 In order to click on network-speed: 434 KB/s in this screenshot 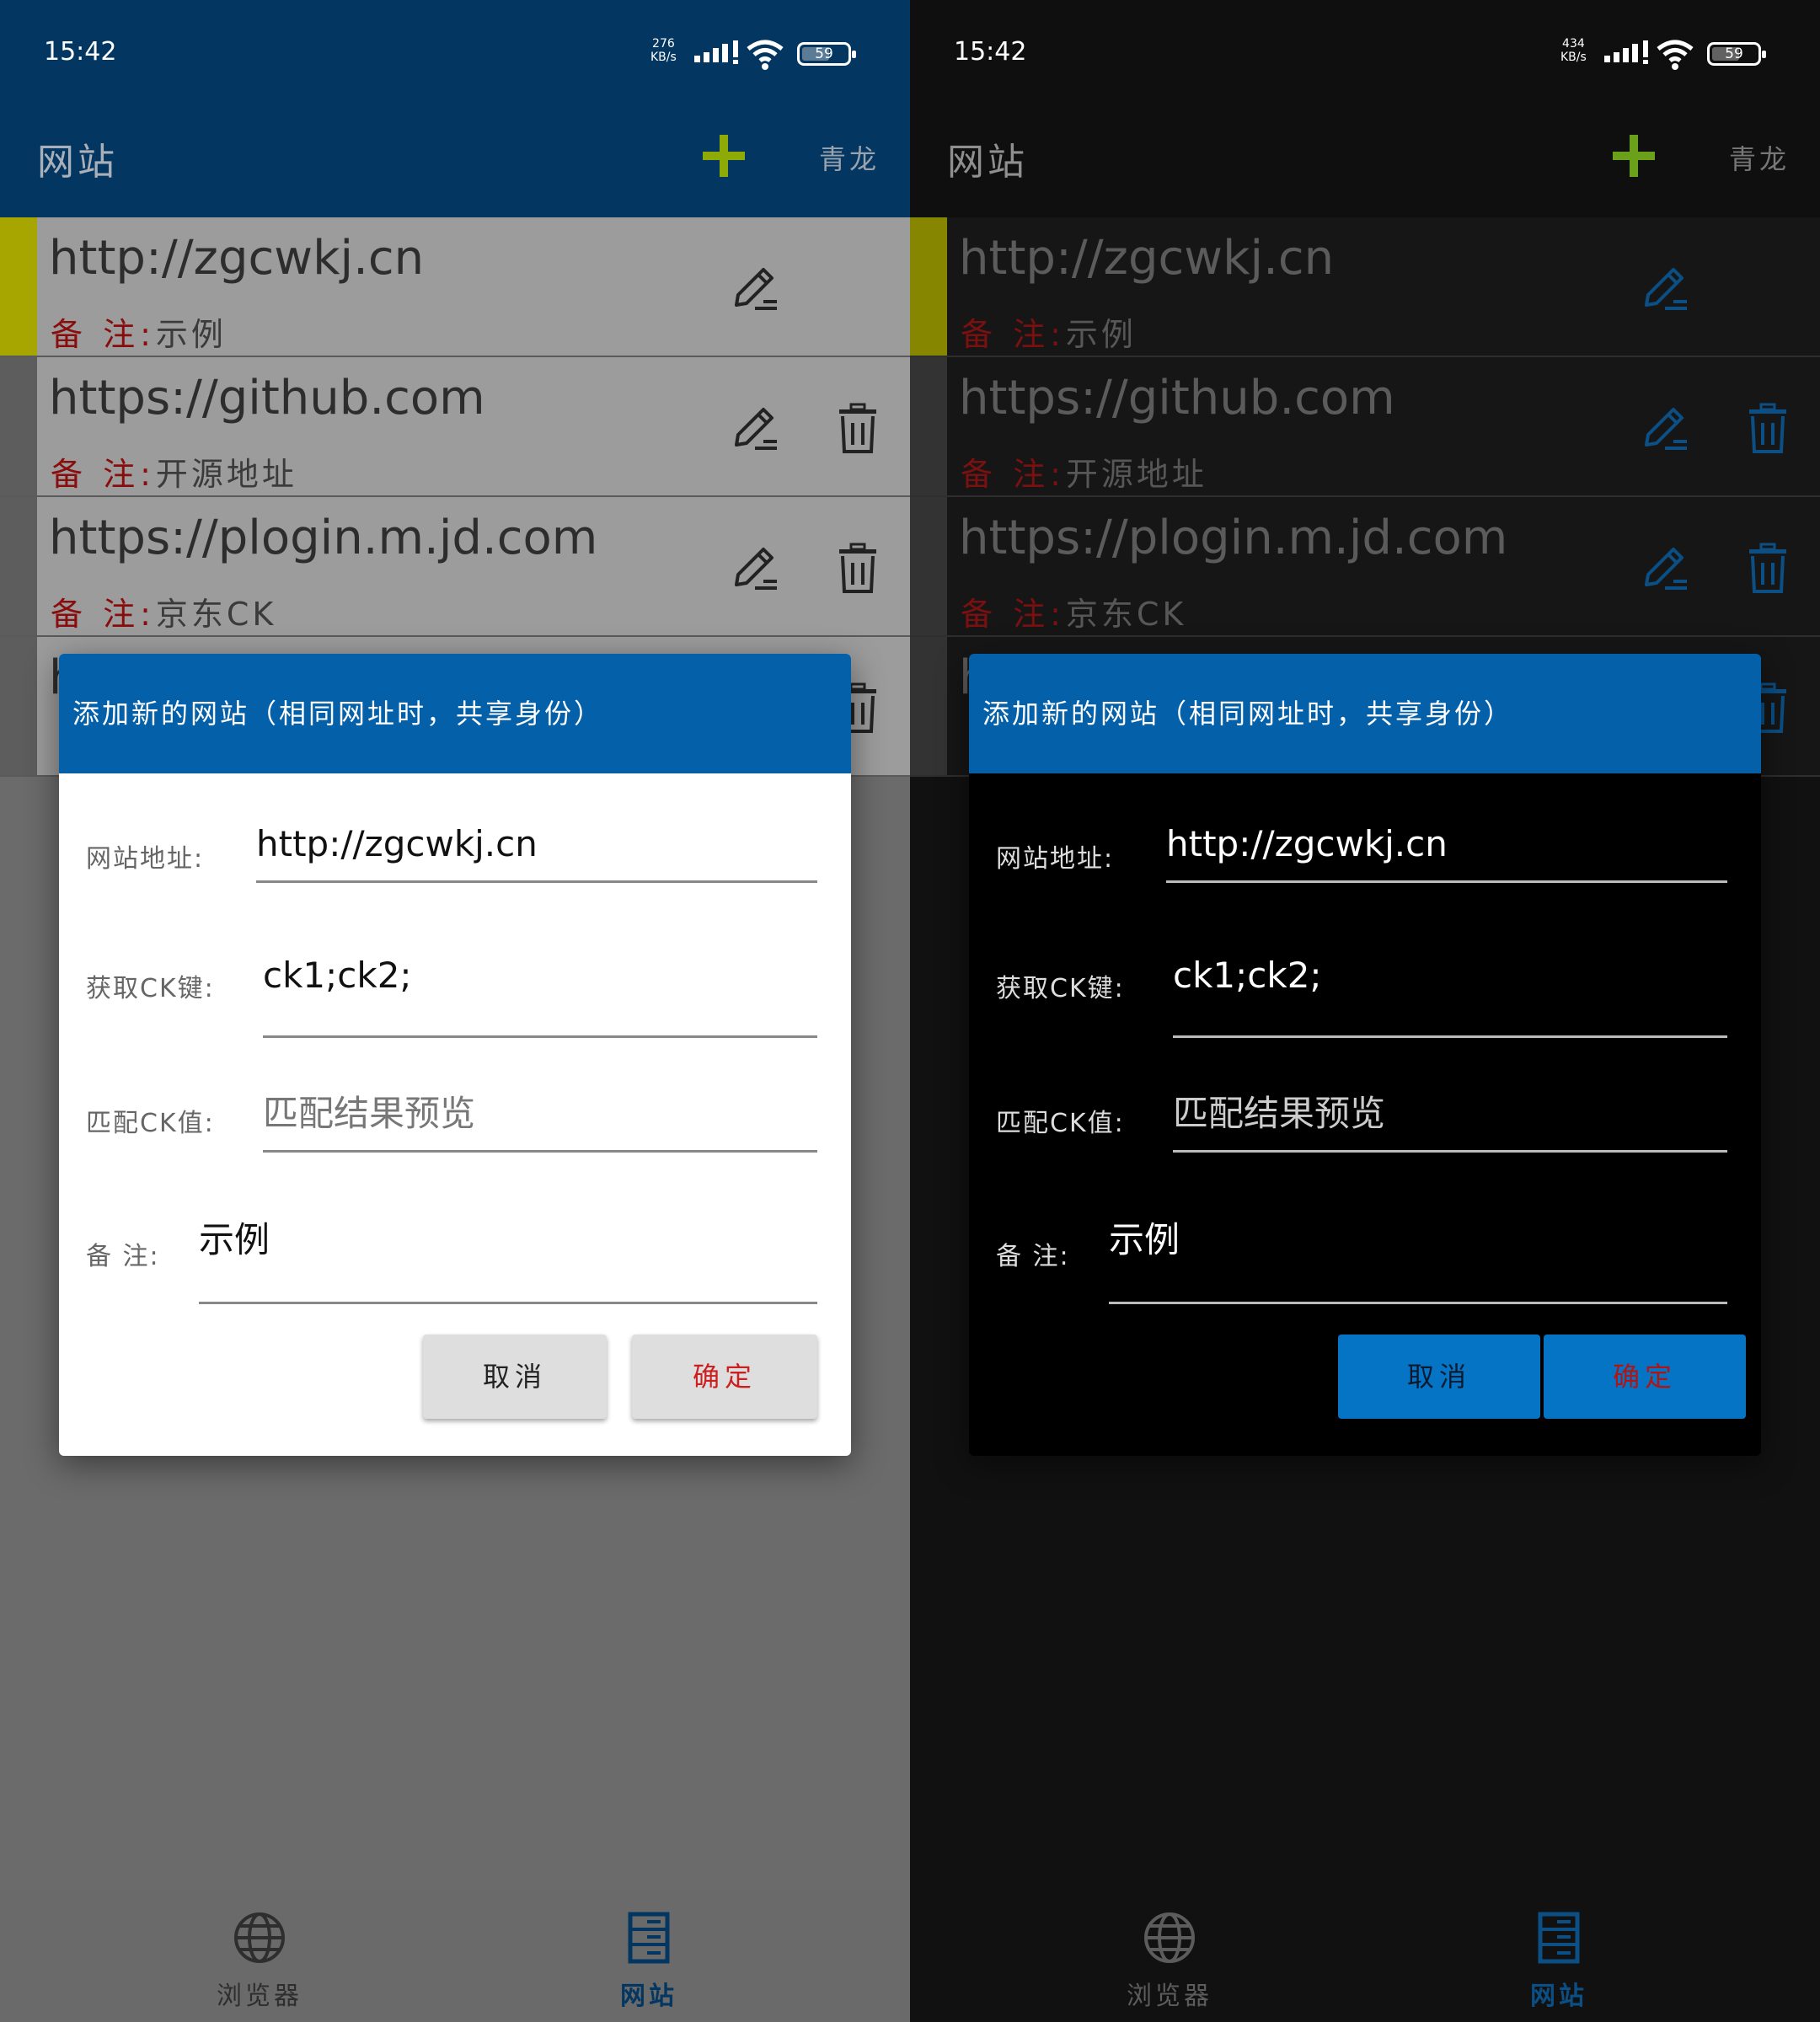, I will do `click(1573, 50)`.